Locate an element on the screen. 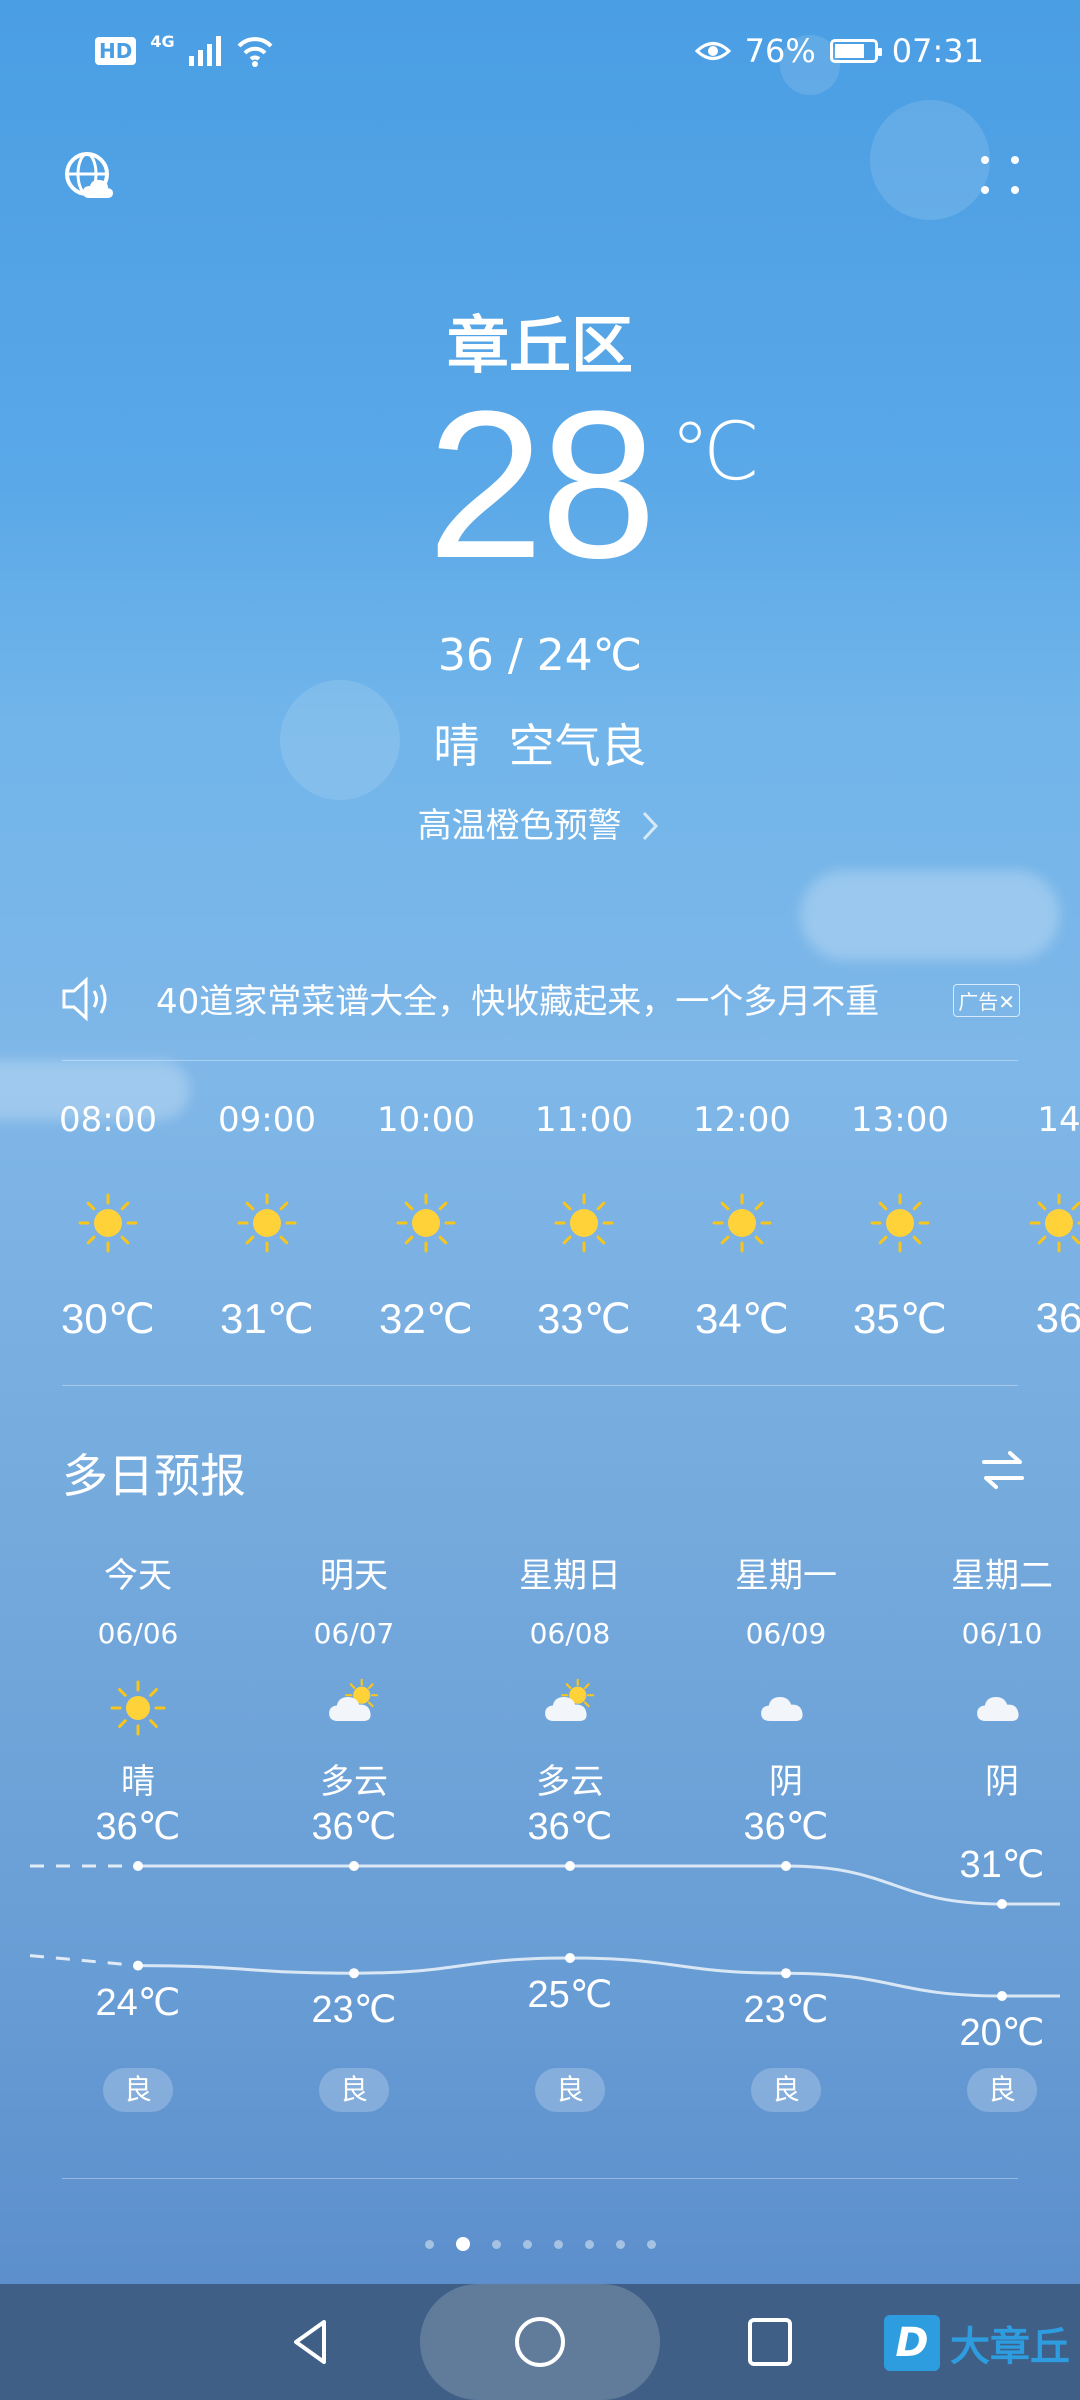  hourly-temp: 30℃ is located at coordinates (108, 1318).